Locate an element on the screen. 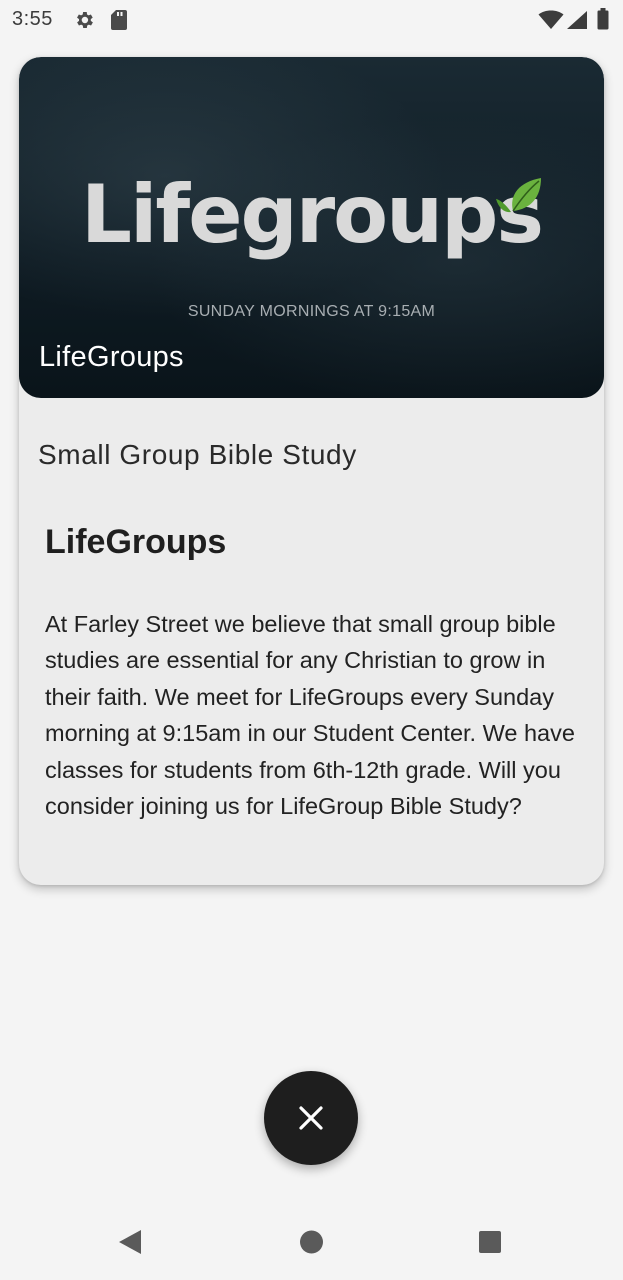 This screenshot has height=1280, width=623. close-icon is located at coordinates (311, 1118).